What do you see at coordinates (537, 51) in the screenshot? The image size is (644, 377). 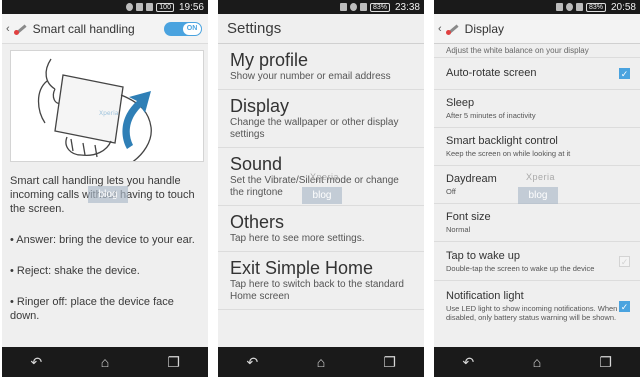 I see `white-balance-subtitle: Adjust the white balance on your display` at bounding box center [537, 51].